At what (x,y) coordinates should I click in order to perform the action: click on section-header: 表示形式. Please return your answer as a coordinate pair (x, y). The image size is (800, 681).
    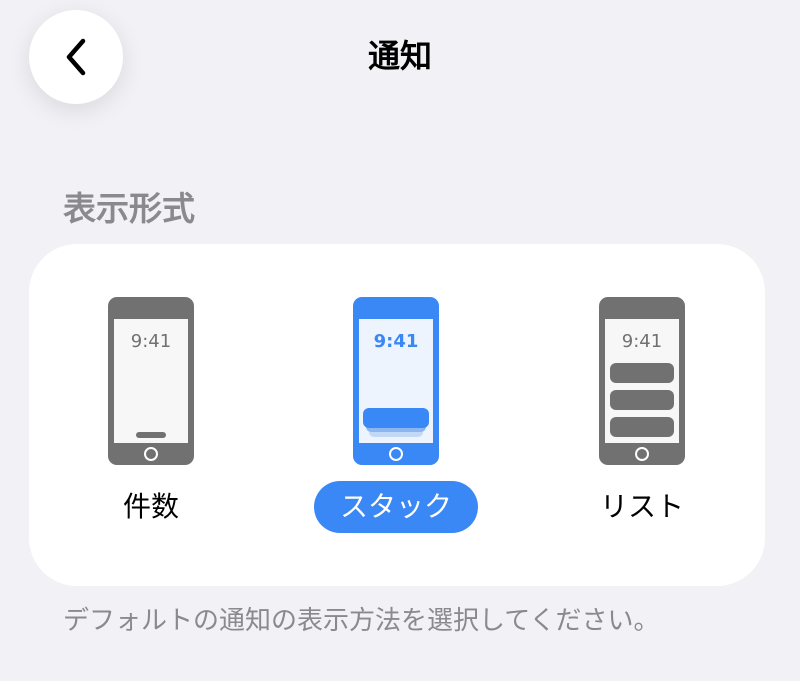
    Looking at the image, I should click on (129, 208).